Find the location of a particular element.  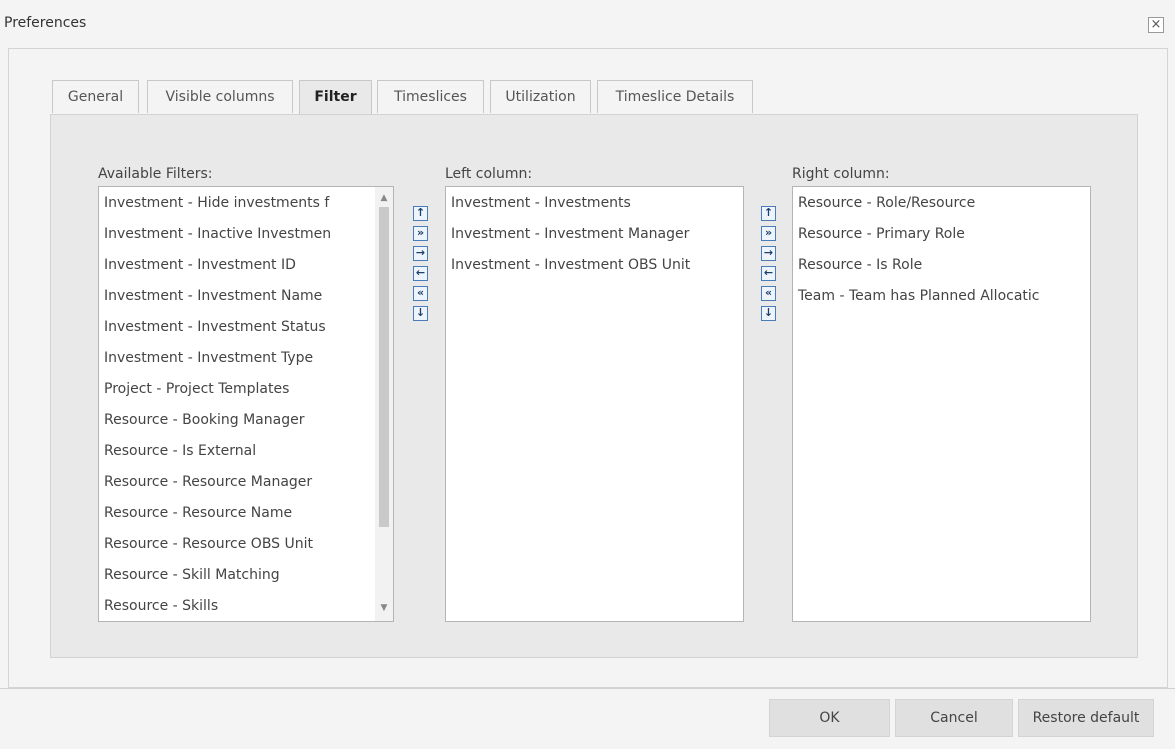

list-item: Investment - Hide investments f is located at coordinates (238, 203).